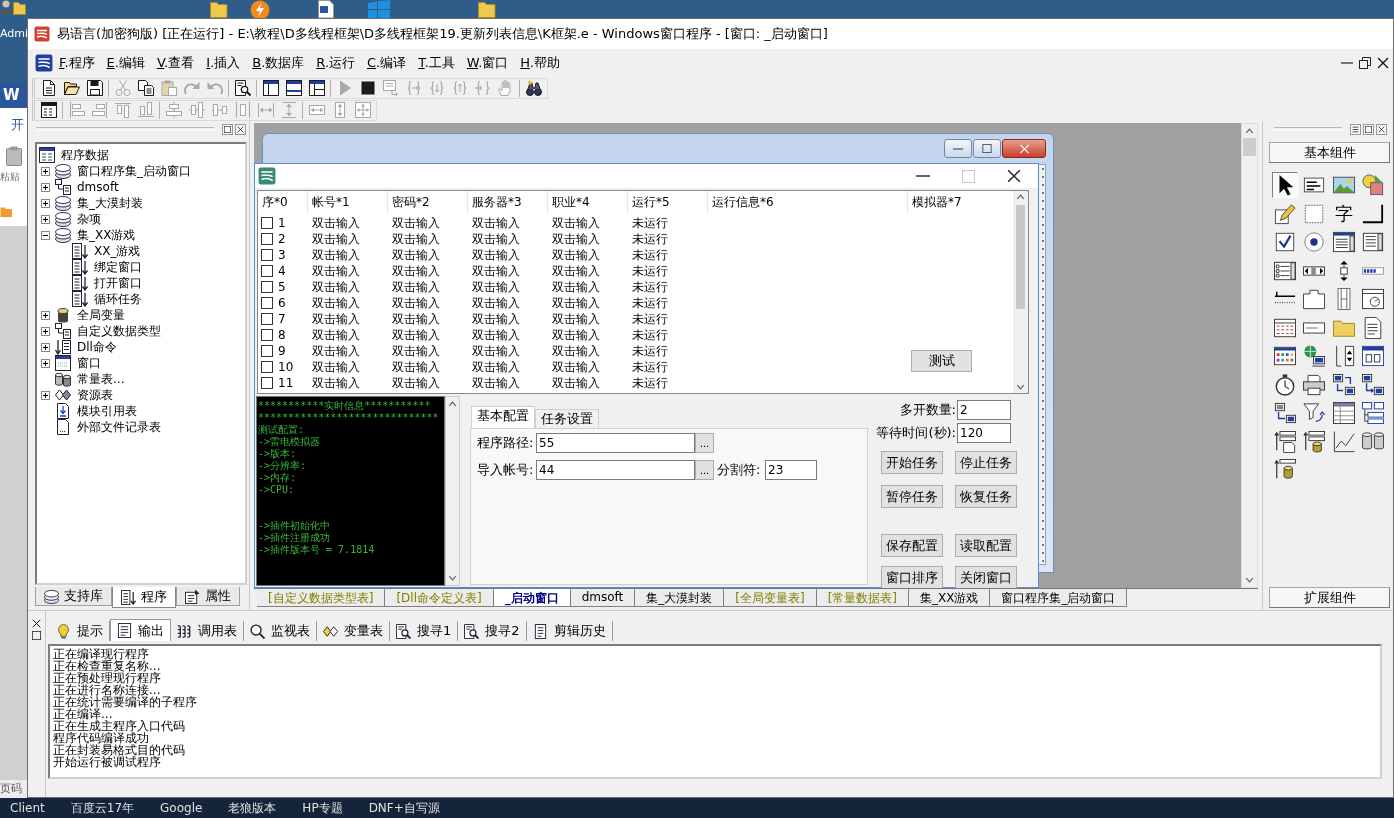  What do you see at coordinates (119, 331) in the screenshot?
I see `tree-item: 自定义数据类型` at bounding box center [119, 331].